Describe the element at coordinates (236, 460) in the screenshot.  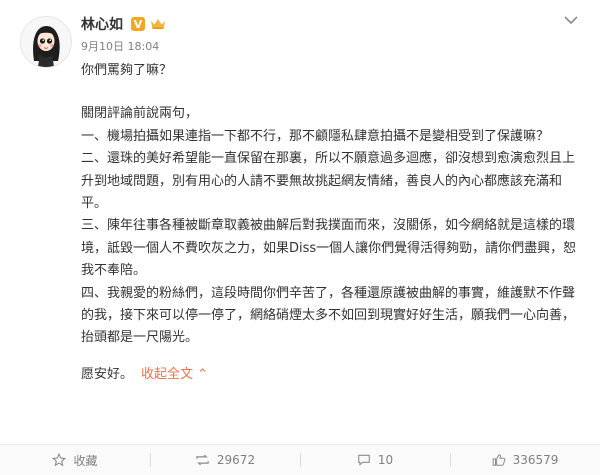
I see `repost-count: 29672` at that location.